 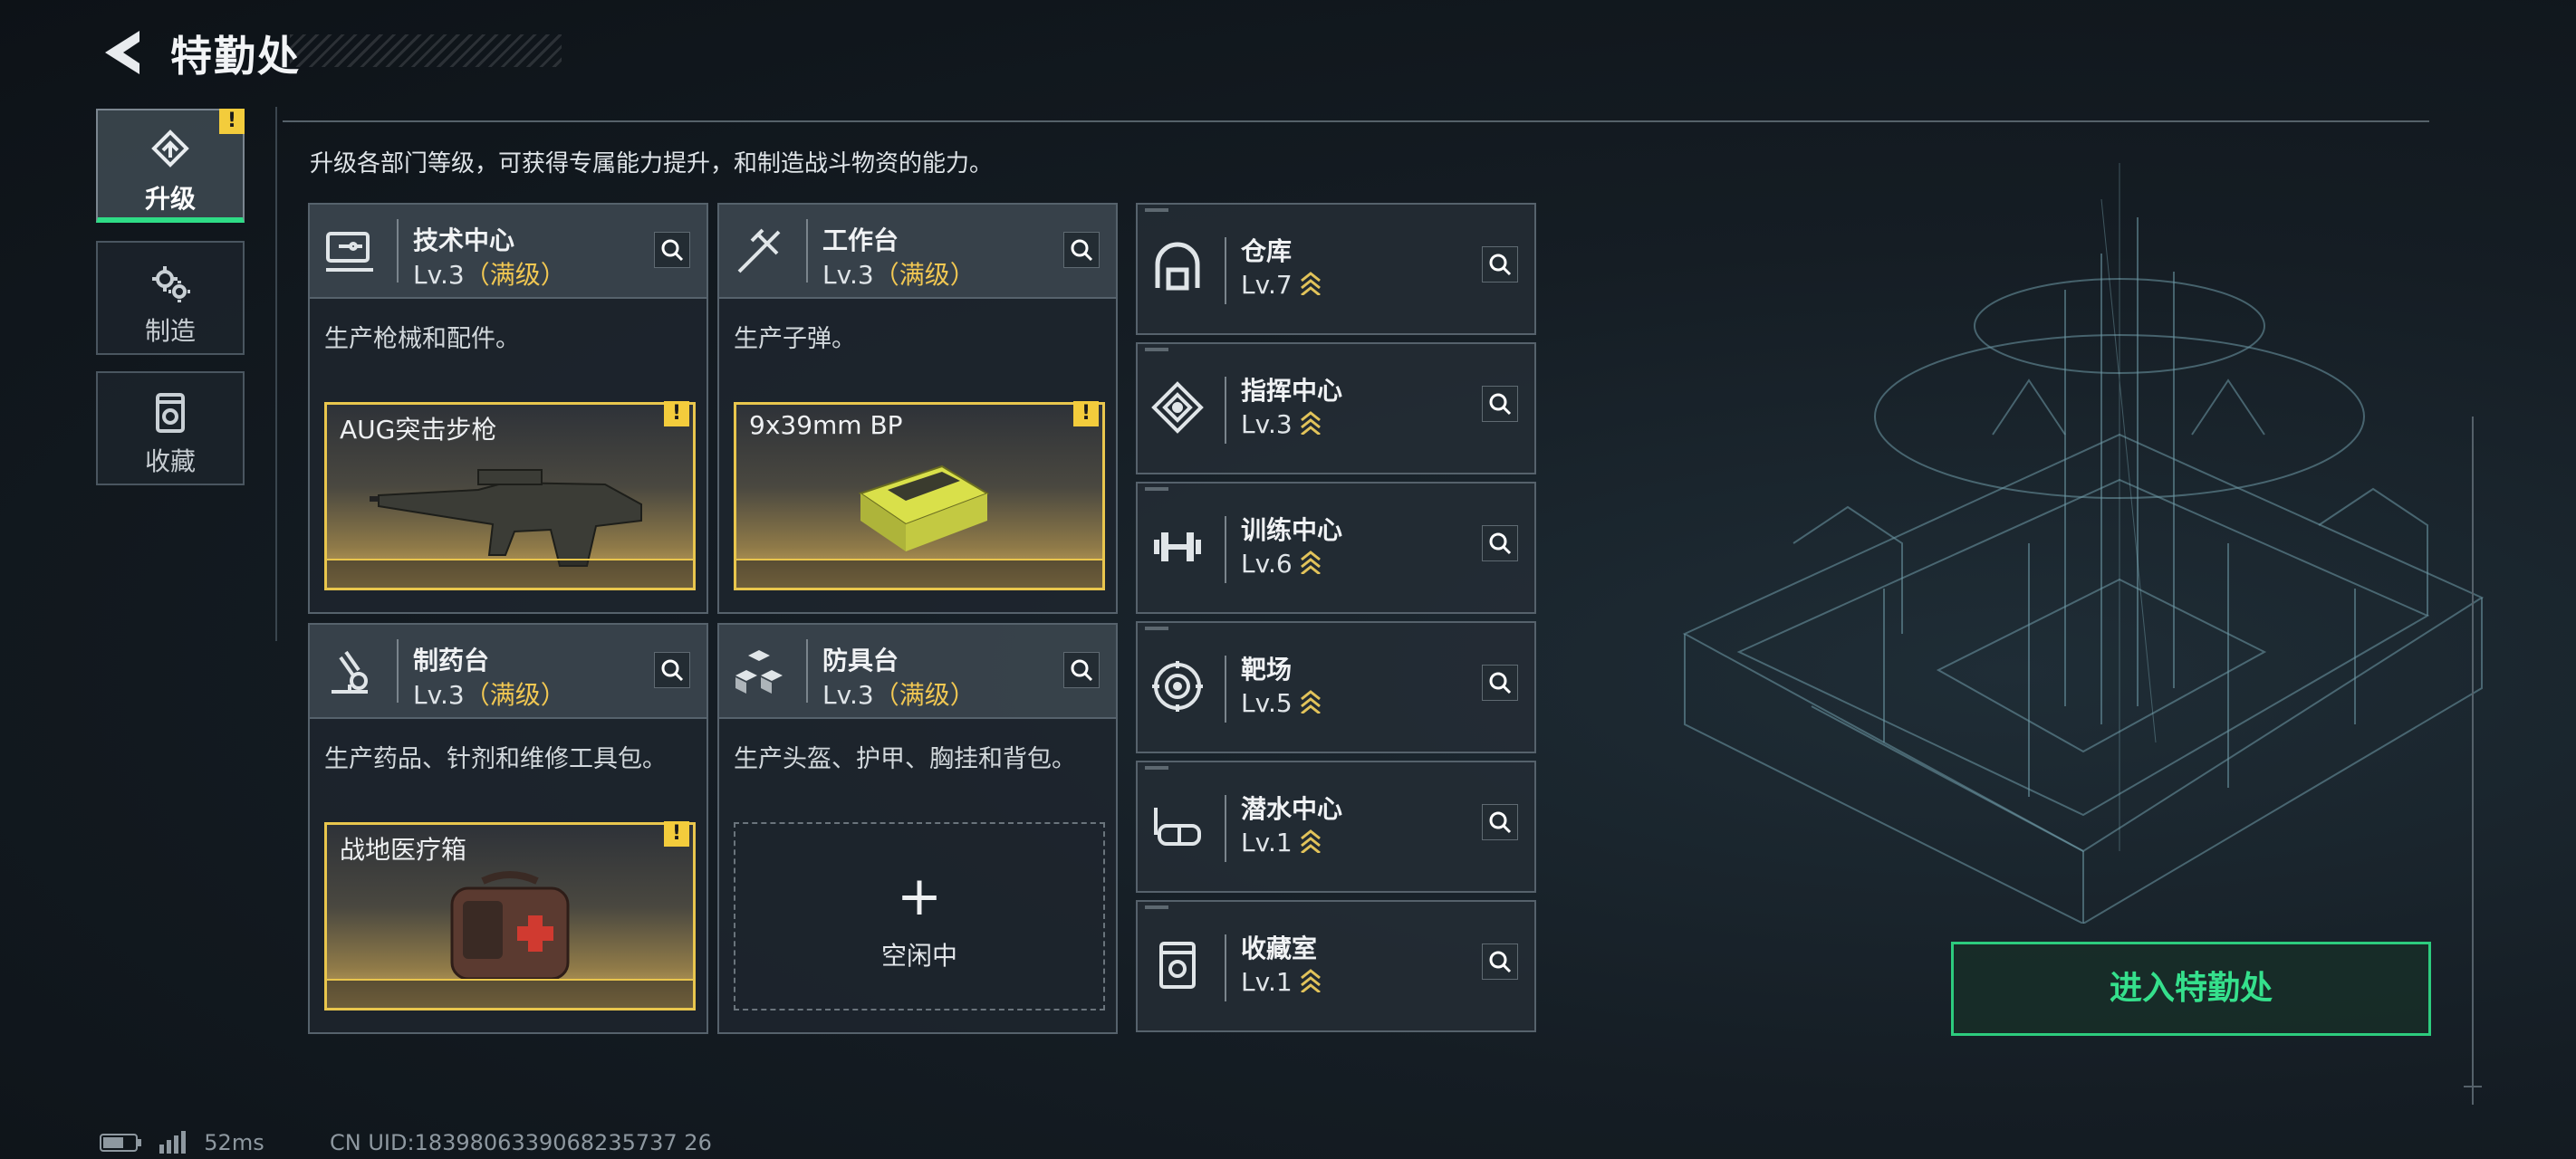 I want to click on cubes-icon, so click(x=759, y=672).